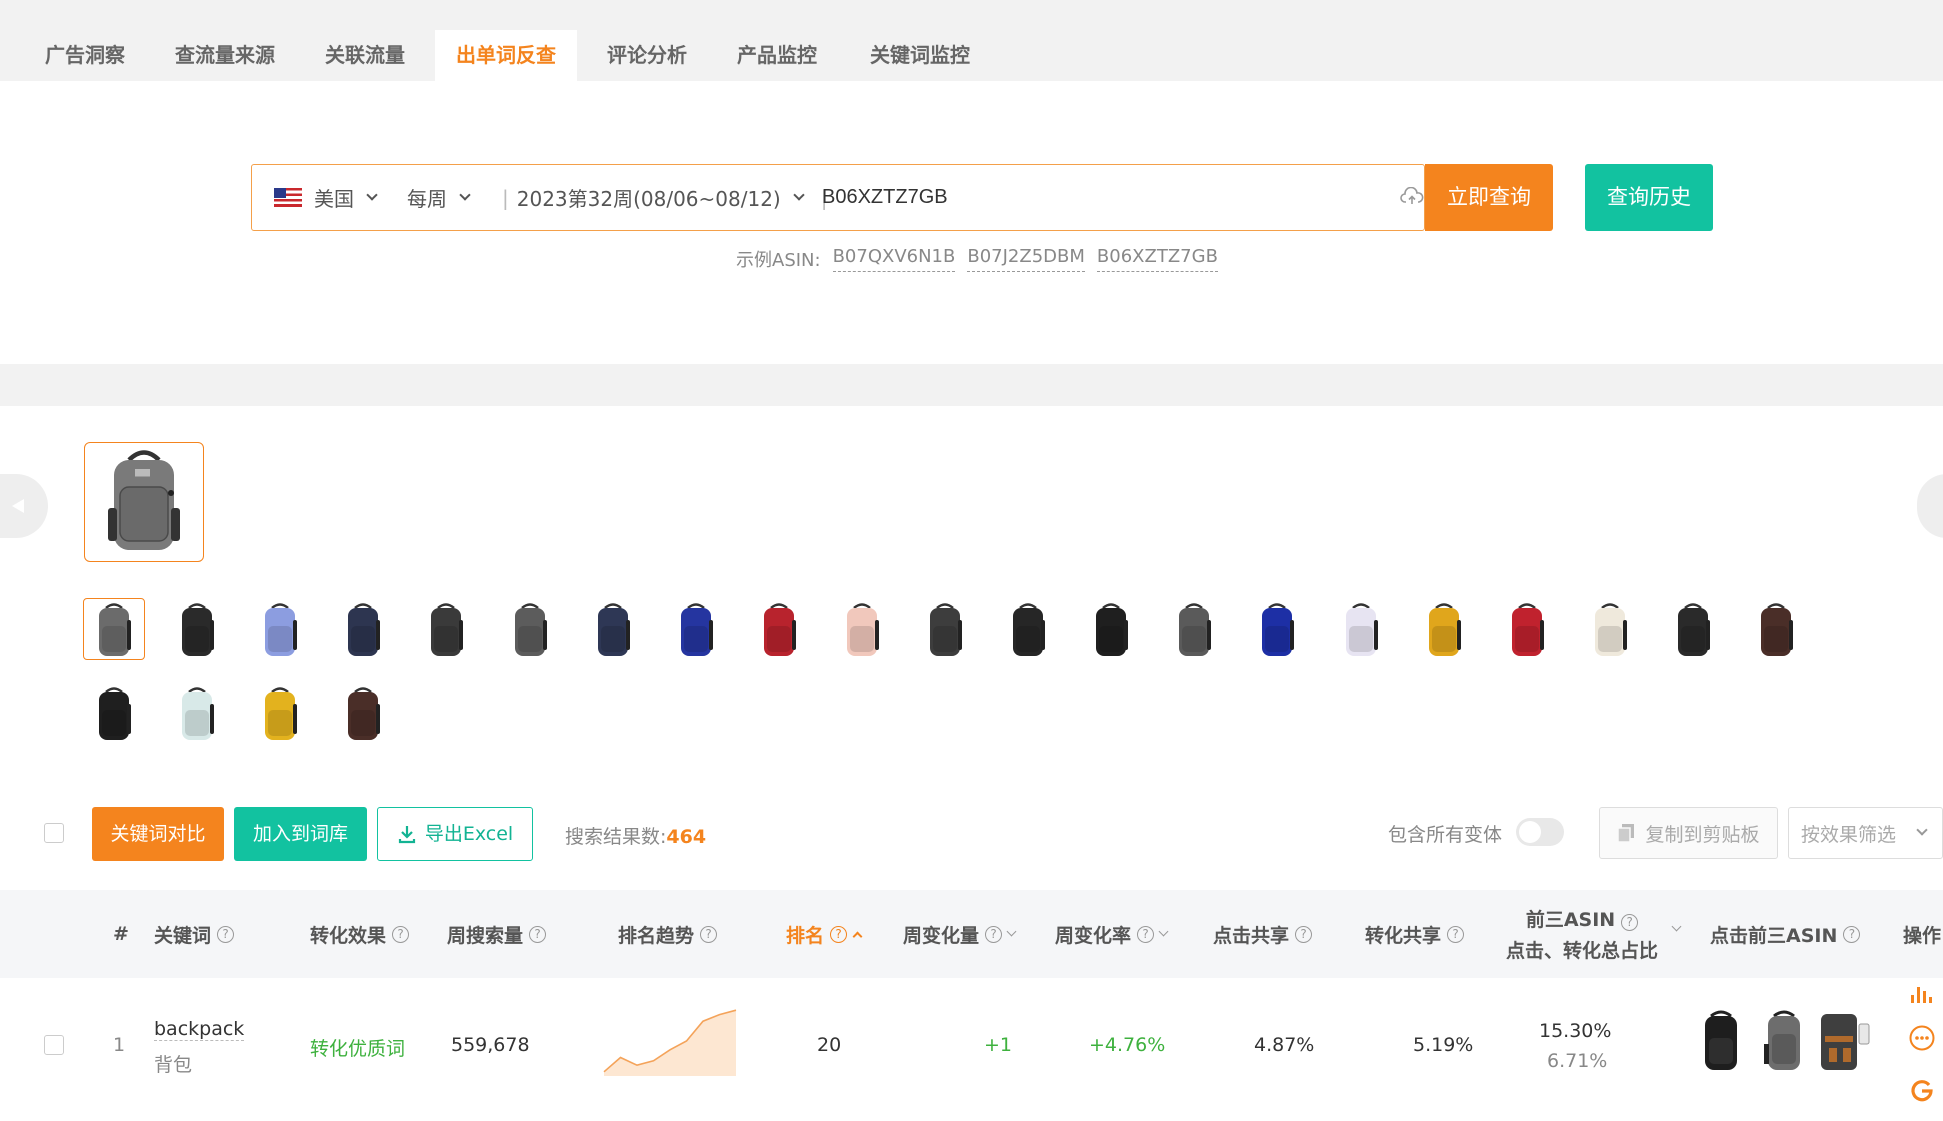 The height and width of the screenshot is (1121, 1943). I want to click on add-to-library-button: 加入到词库, so click(300, 834).